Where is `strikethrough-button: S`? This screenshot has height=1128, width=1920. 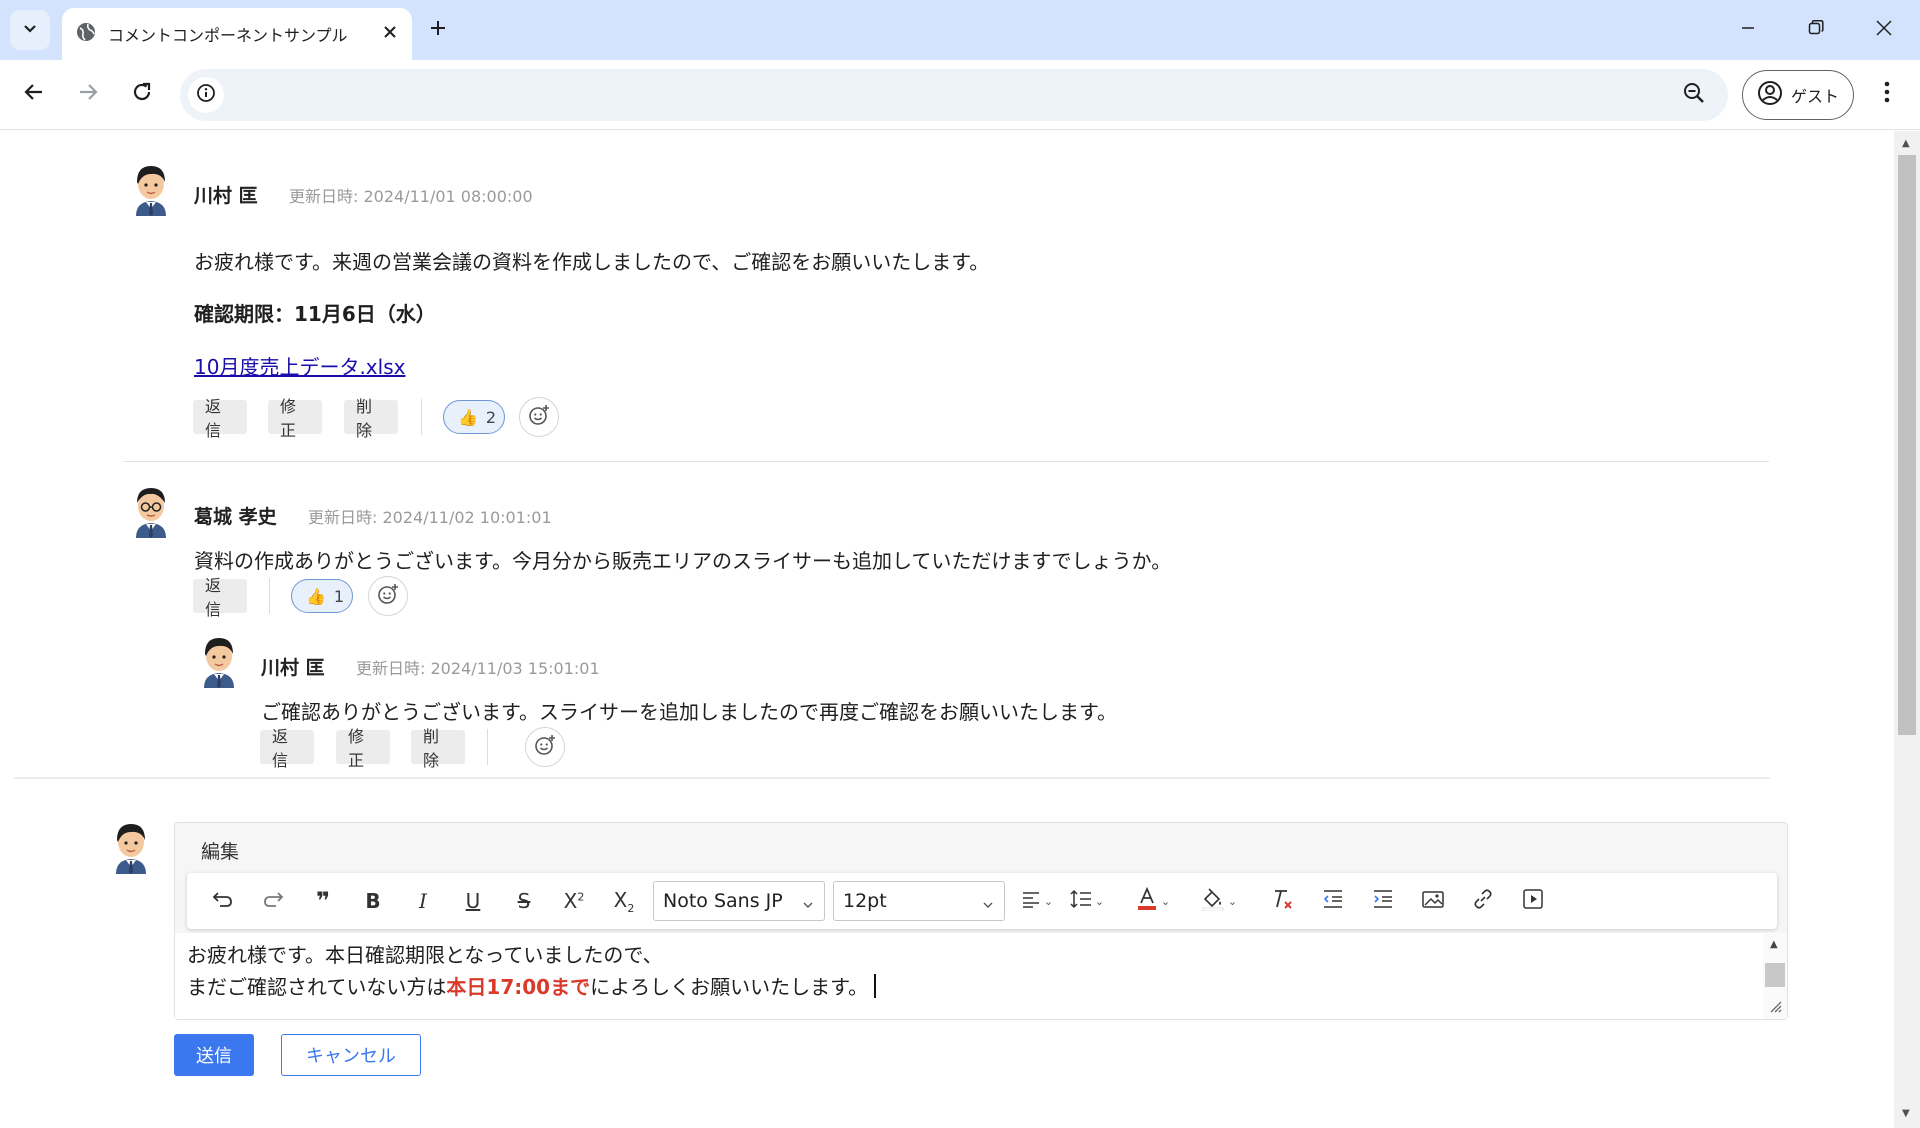
strikethrough-button: S is located at coordinates (524, 901).